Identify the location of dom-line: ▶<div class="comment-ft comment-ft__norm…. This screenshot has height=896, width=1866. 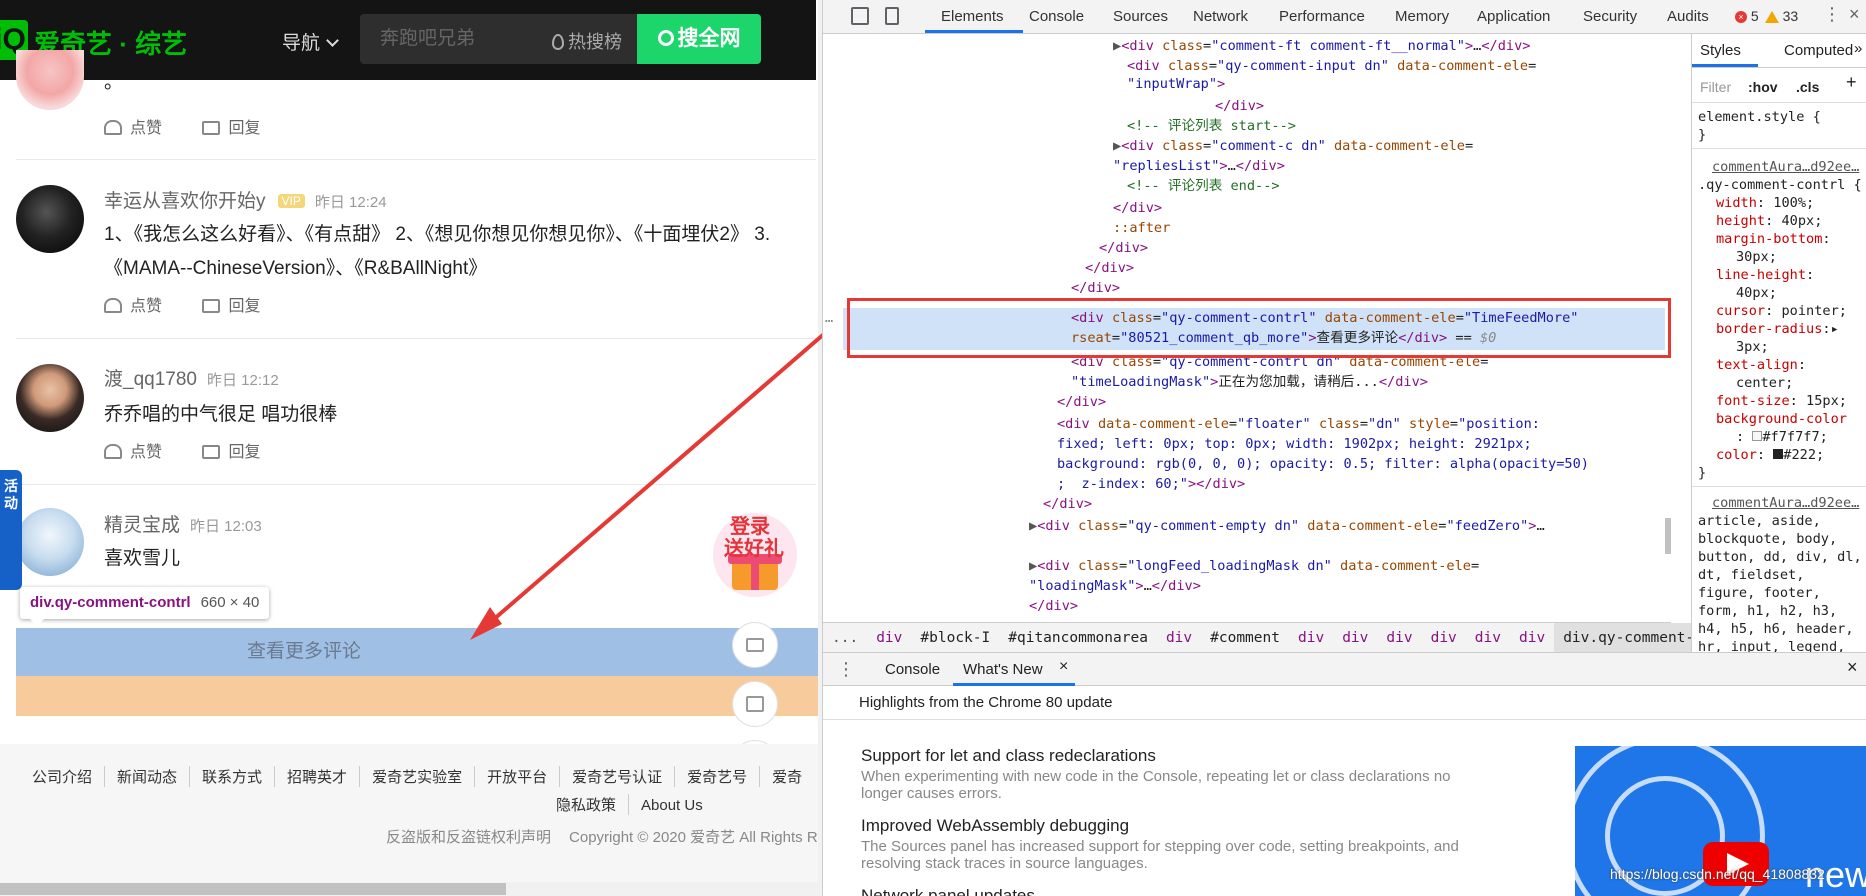
(1321, 46).